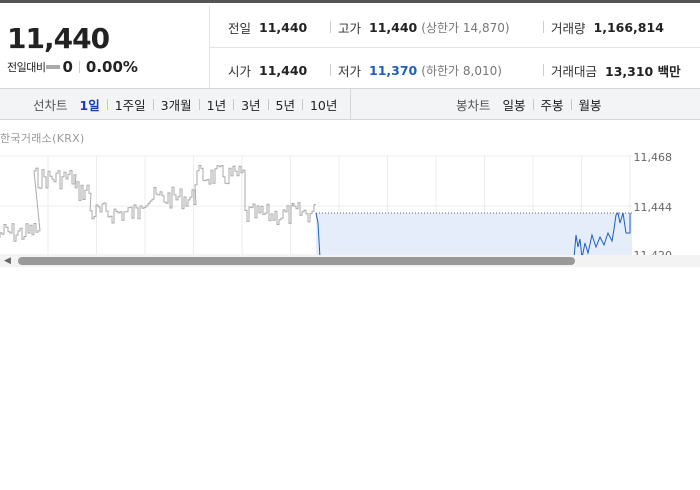 Image resolution: width=700 pixels, height=490 pixels. I want to click on change-percent: 0.00%, so click(111, 67).